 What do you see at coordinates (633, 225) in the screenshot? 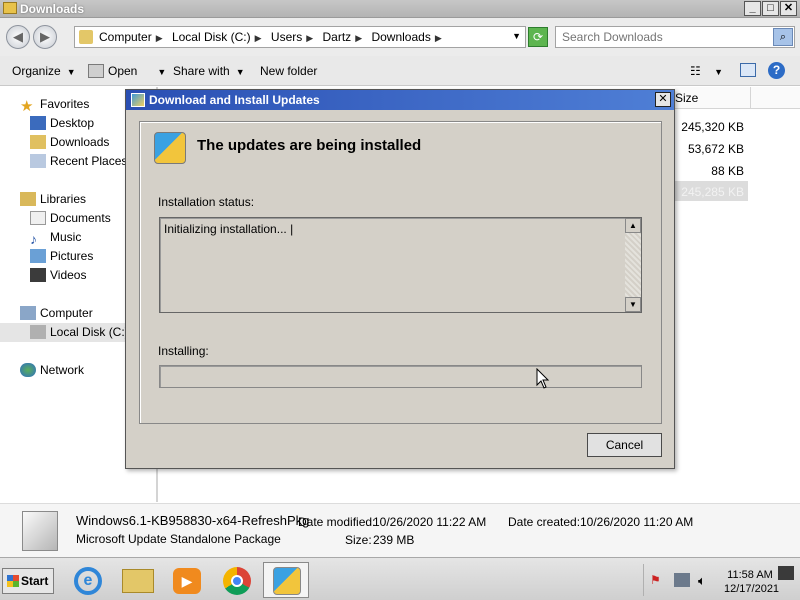
I see `scroll-up-icon: ▲` at bounding box center [633, 225].